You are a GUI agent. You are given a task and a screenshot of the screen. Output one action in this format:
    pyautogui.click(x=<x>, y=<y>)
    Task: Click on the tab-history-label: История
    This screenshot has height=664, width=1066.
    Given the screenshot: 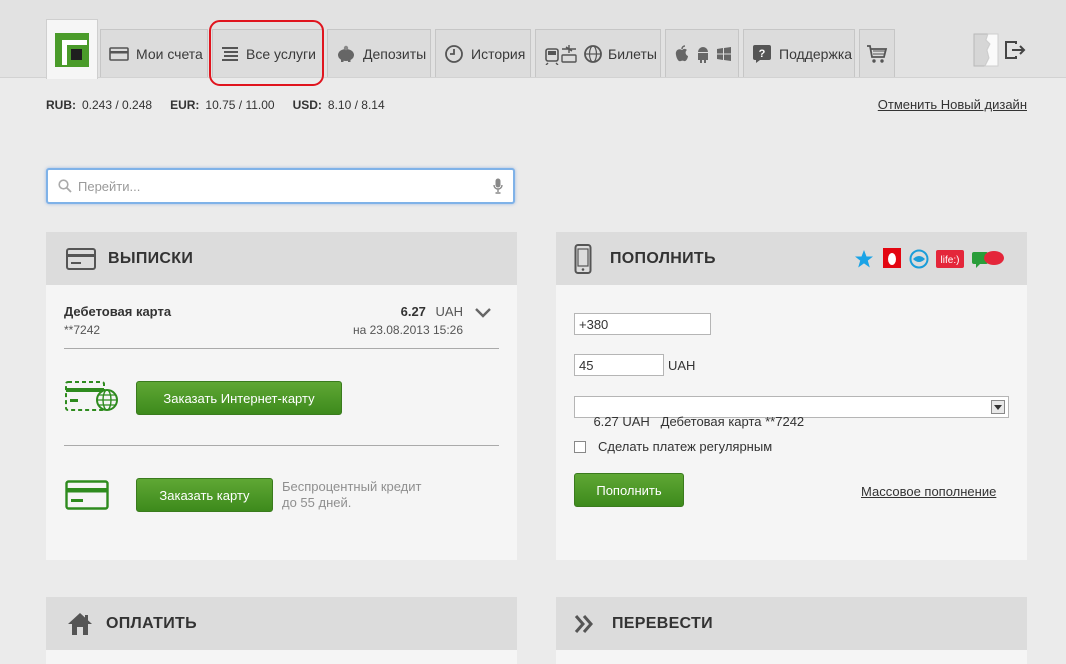 What is the action you would take?
    pyautogui.click(x=498, y=53)
    